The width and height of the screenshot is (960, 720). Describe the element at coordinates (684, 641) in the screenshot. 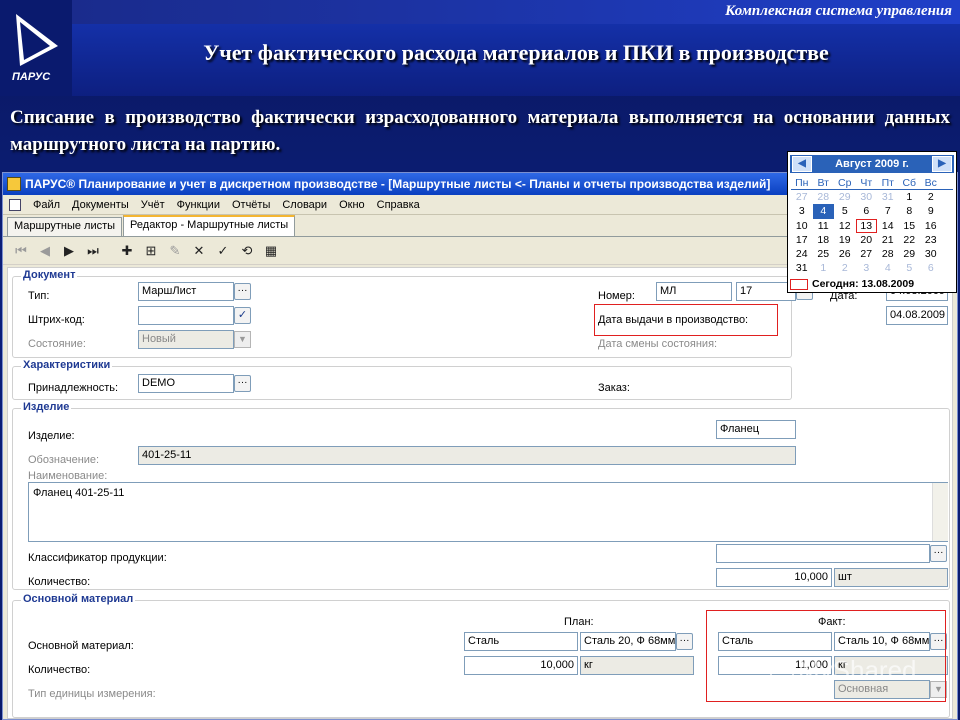

I see `plan-grade-browse-button: ···` at that location.